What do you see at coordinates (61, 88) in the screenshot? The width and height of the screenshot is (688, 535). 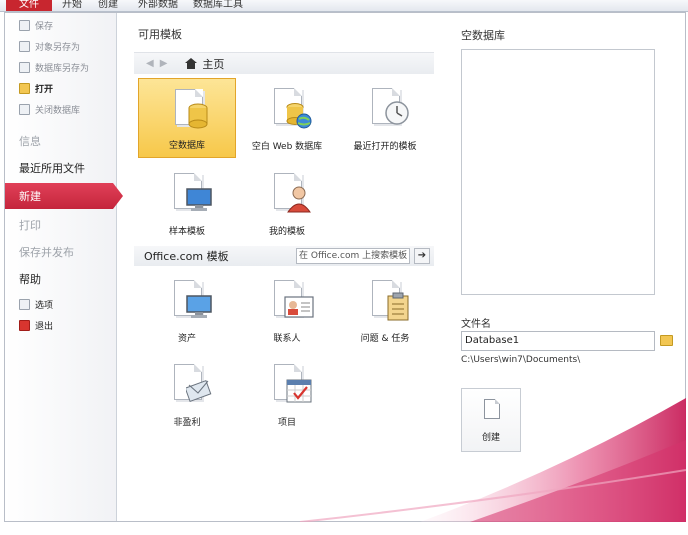 I see `open-command: 打开` at bounding box center [61, 88].